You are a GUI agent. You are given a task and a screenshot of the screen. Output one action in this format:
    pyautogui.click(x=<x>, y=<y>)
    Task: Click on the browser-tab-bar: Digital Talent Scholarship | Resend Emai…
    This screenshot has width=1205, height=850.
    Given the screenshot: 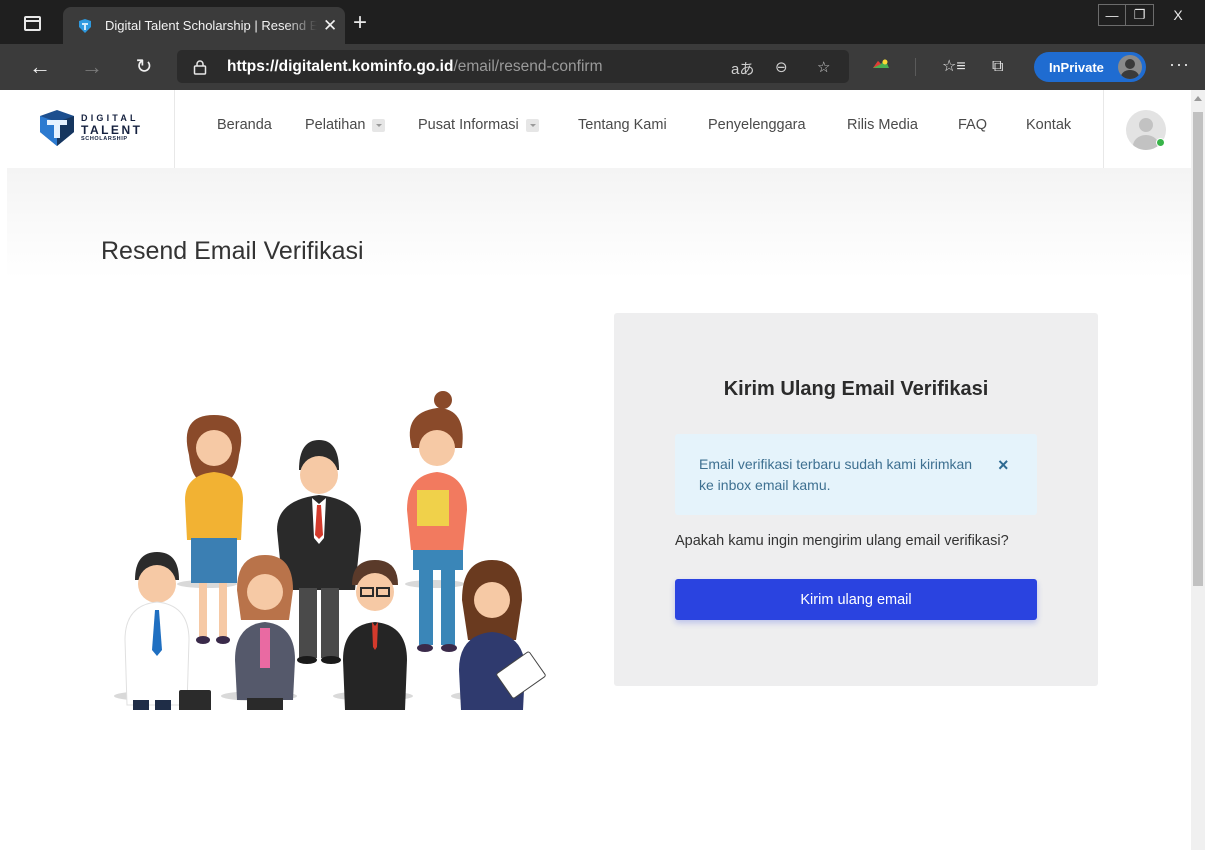 What is the action you would take?
    pyautogui.click(x=602, y=22)
    